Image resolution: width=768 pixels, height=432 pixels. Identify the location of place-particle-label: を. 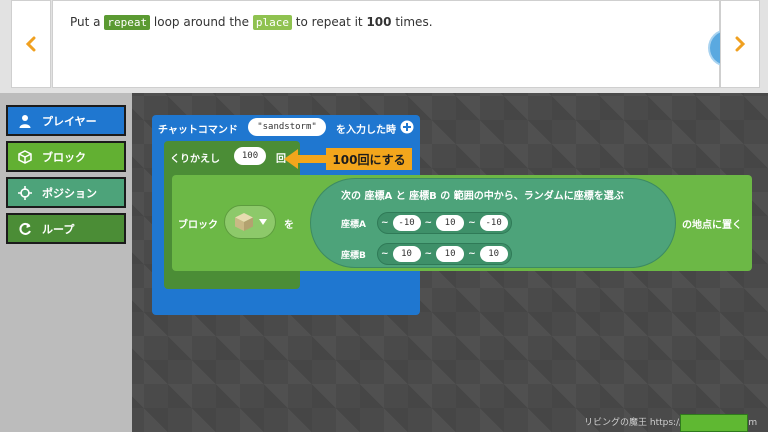
(289, 225).